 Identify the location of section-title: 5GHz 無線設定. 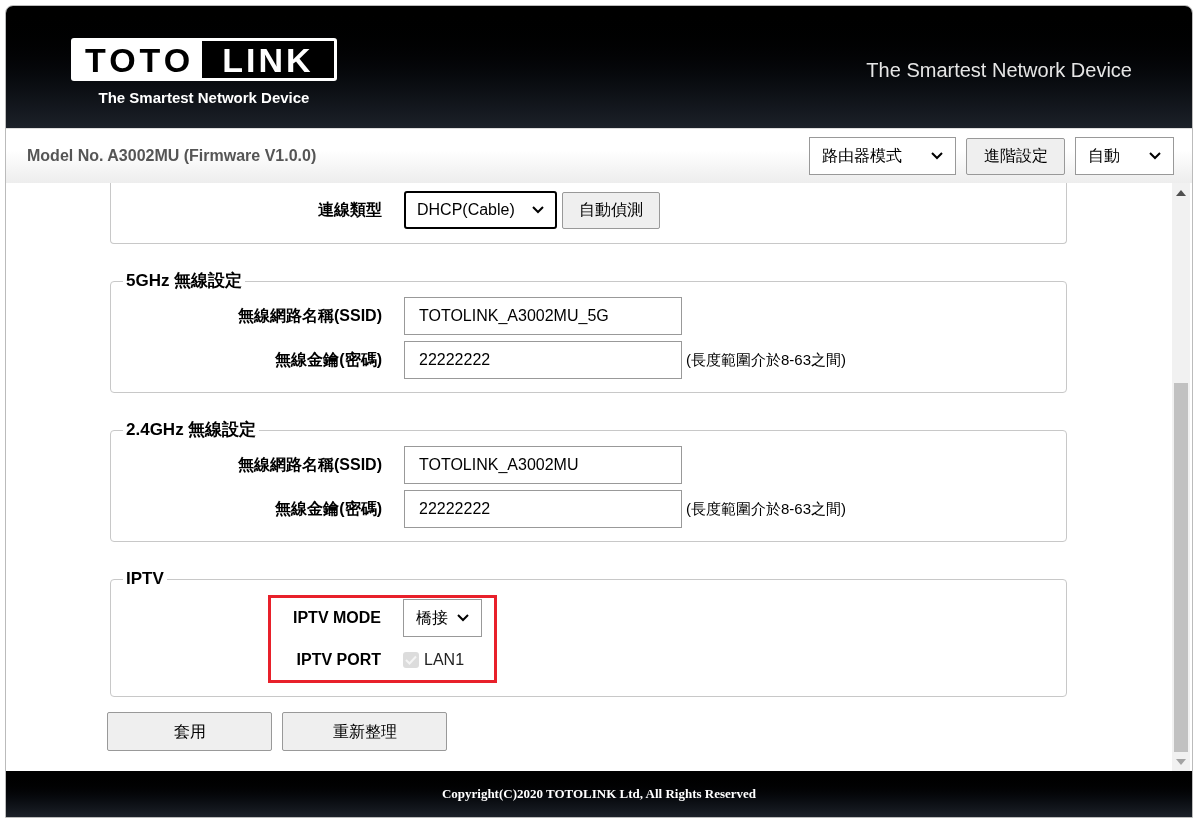
(184, 281).